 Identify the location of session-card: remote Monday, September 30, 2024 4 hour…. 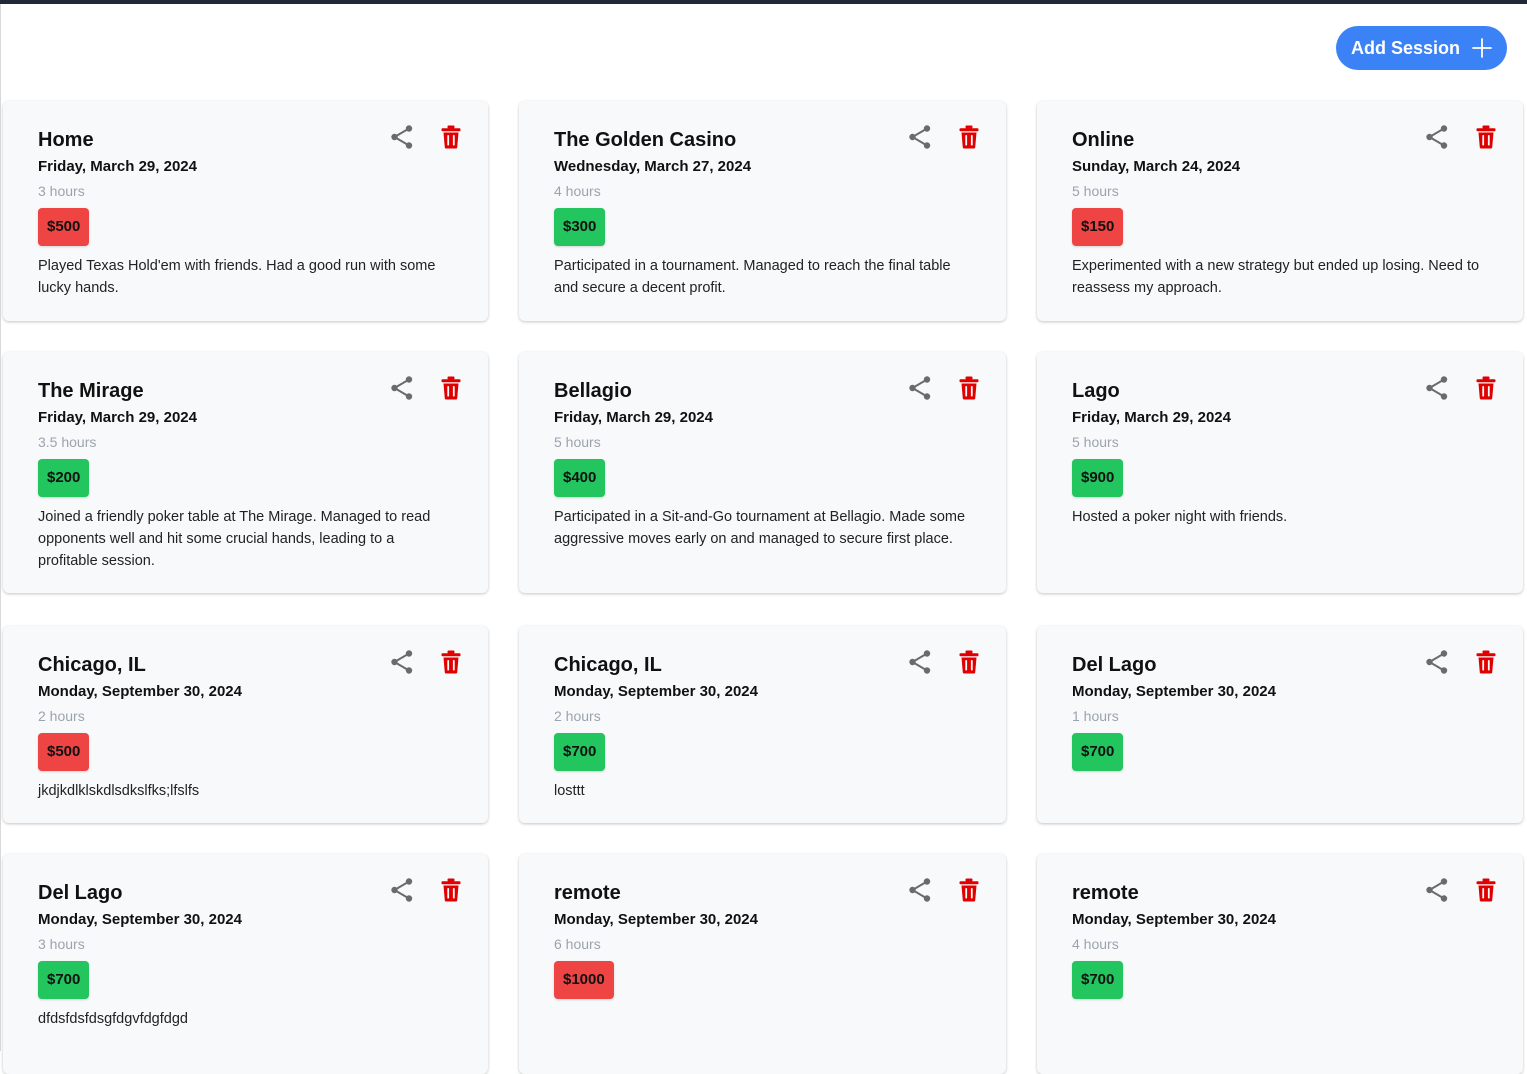
(1280, 964).